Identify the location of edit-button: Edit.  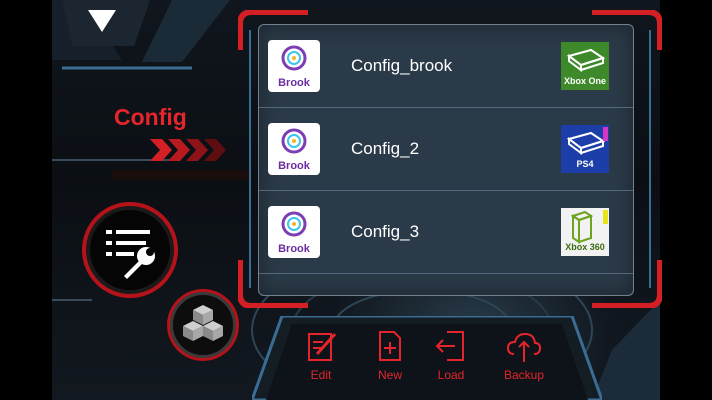
(321, 363).